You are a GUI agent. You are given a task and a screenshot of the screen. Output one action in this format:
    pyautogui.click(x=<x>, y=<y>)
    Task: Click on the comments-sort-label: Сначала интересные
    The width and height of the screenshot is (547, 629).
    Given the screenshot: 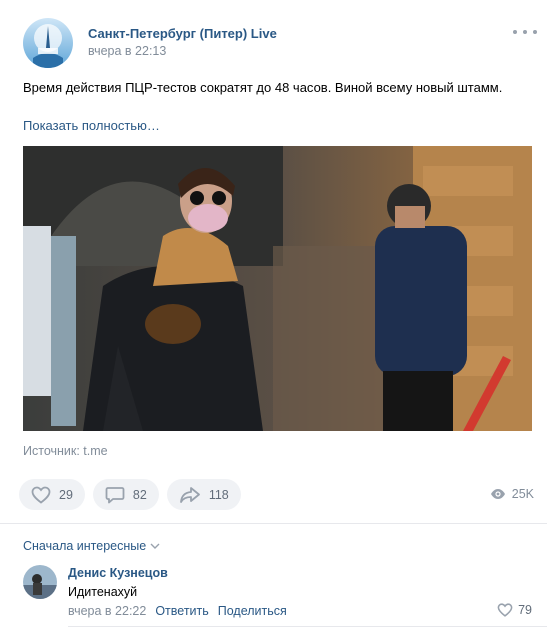 What is the action you would take?
    pyautogui.click(x=85, y=546)
    